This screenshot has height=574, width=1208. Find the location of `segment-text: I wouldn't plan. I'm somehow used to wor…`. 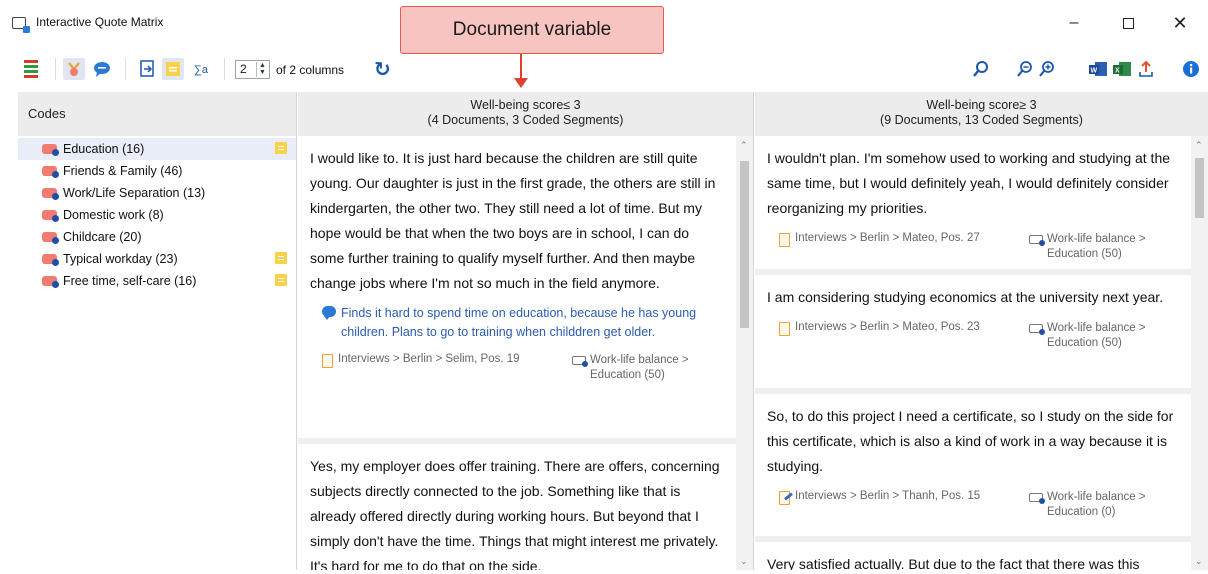

segment-text: I wouldn't plan. I'm somehow used to wor… is located at coordinates (969, 183).